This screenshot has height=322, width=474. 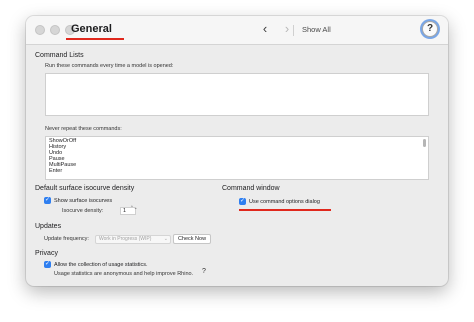 I want to click on show-isocurves-label: Show surface isocurves, so click(x=83, y=201).